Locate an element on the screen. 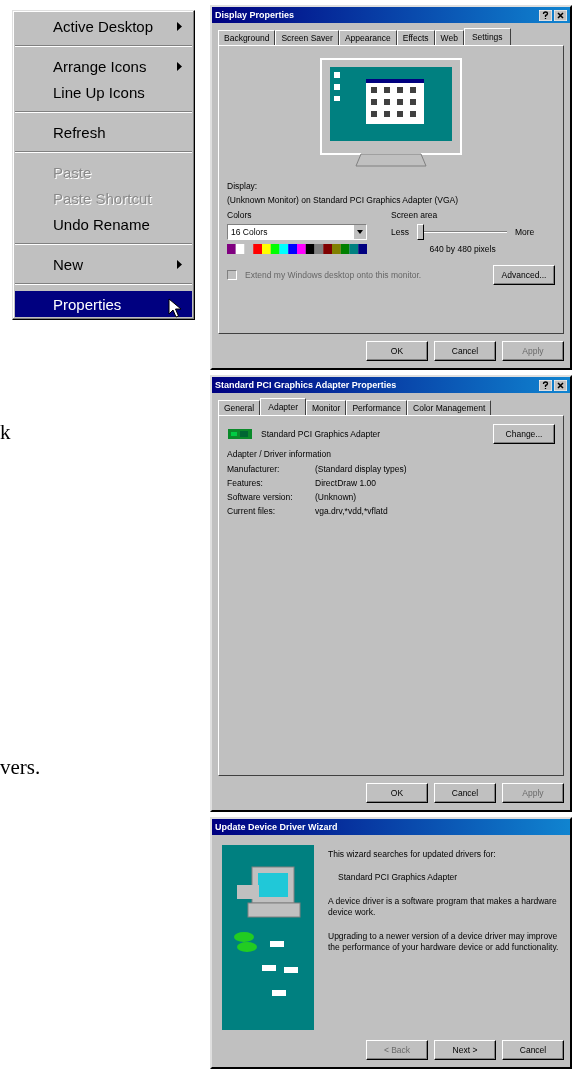 This screenshot has height=1075, width=577. adapter-name: Standard PCI Graphics Adapter is located at coordinates (321, 434).